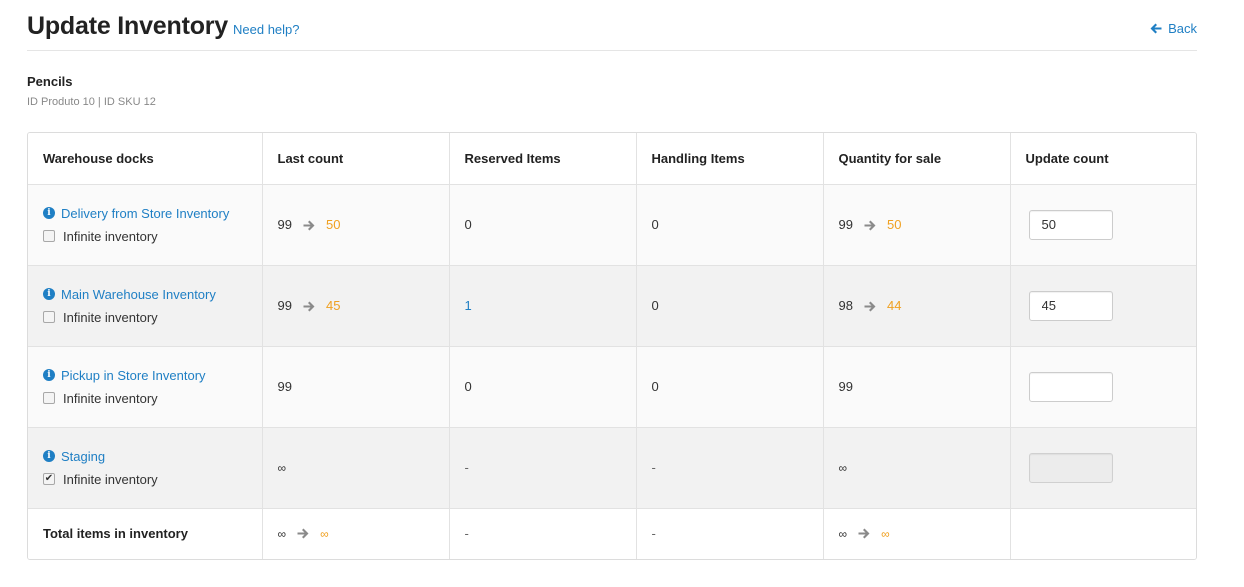 This screenshot has width=1244, height=587. What do you see at coordinates (50, 81) in the screenshot?
I see `product-name: Pencils` at bounding box center [50, 81].